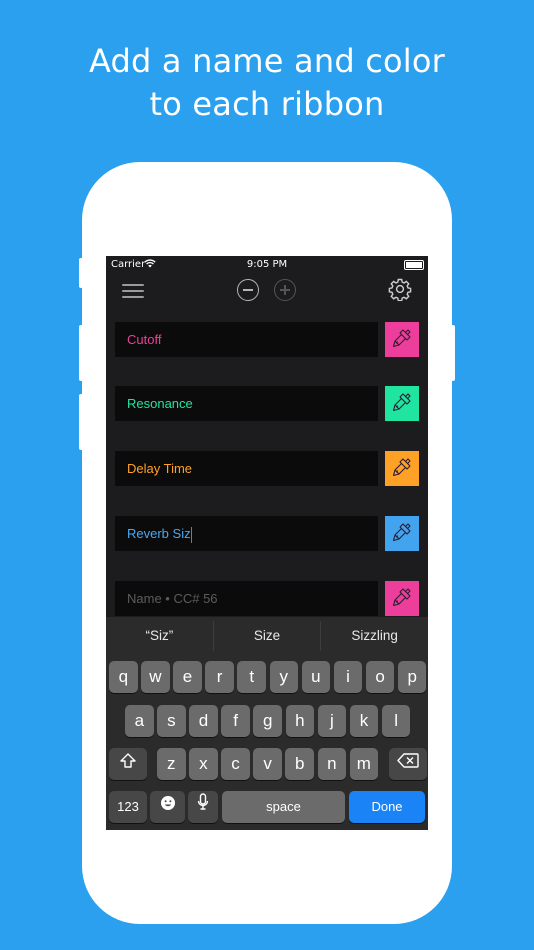 This screenshot has width=534, height=950. I want to click on done-key: Done, so click(387, 807).